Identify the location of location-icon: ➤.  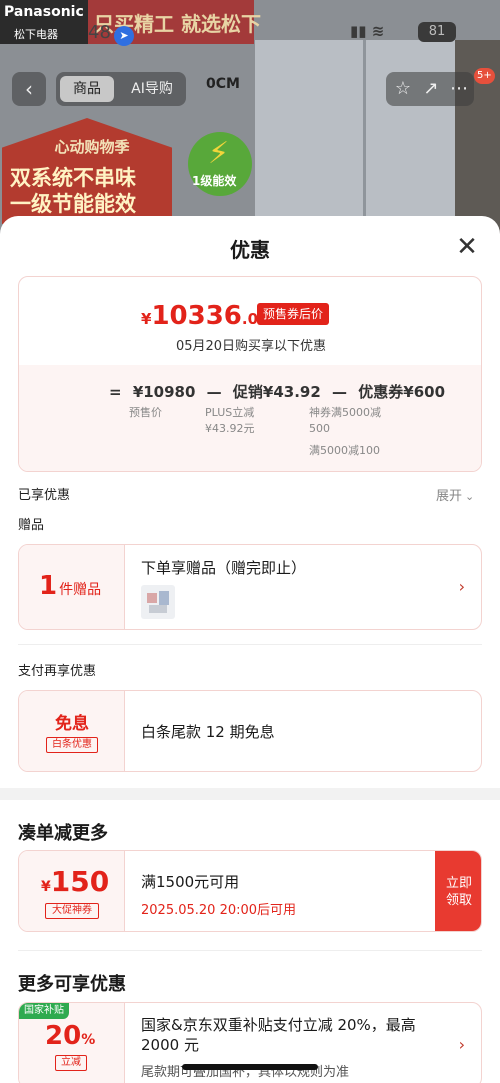
(124, 36).